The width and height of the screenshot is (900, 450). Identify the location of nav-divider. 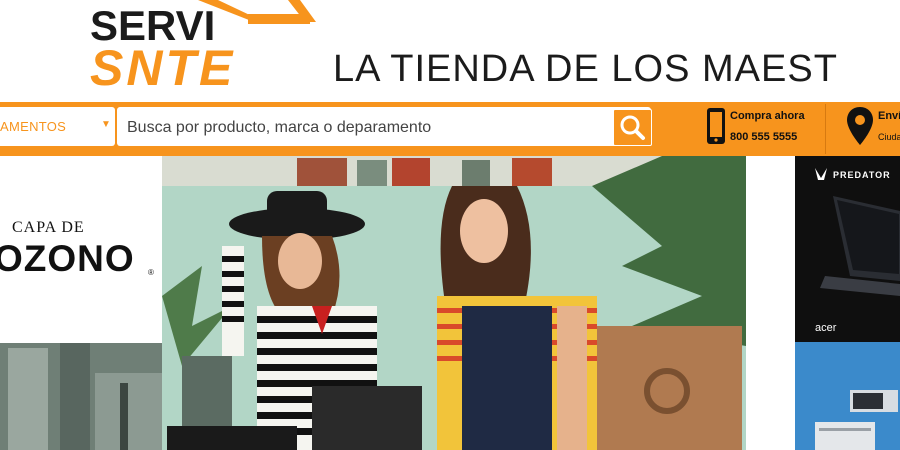
(825, 129).